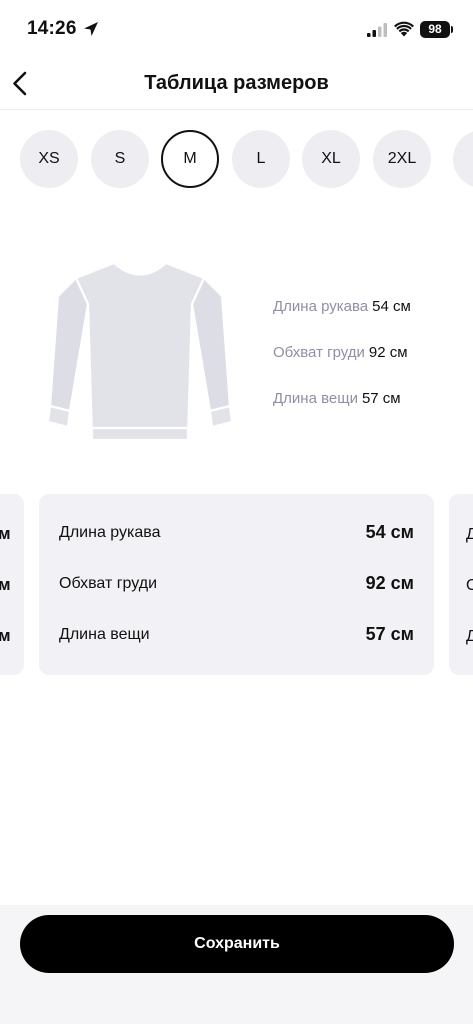  Describe the element at coordinates (389, 532) in the screenshot. I see `card-row-value: 54 см` at that location.